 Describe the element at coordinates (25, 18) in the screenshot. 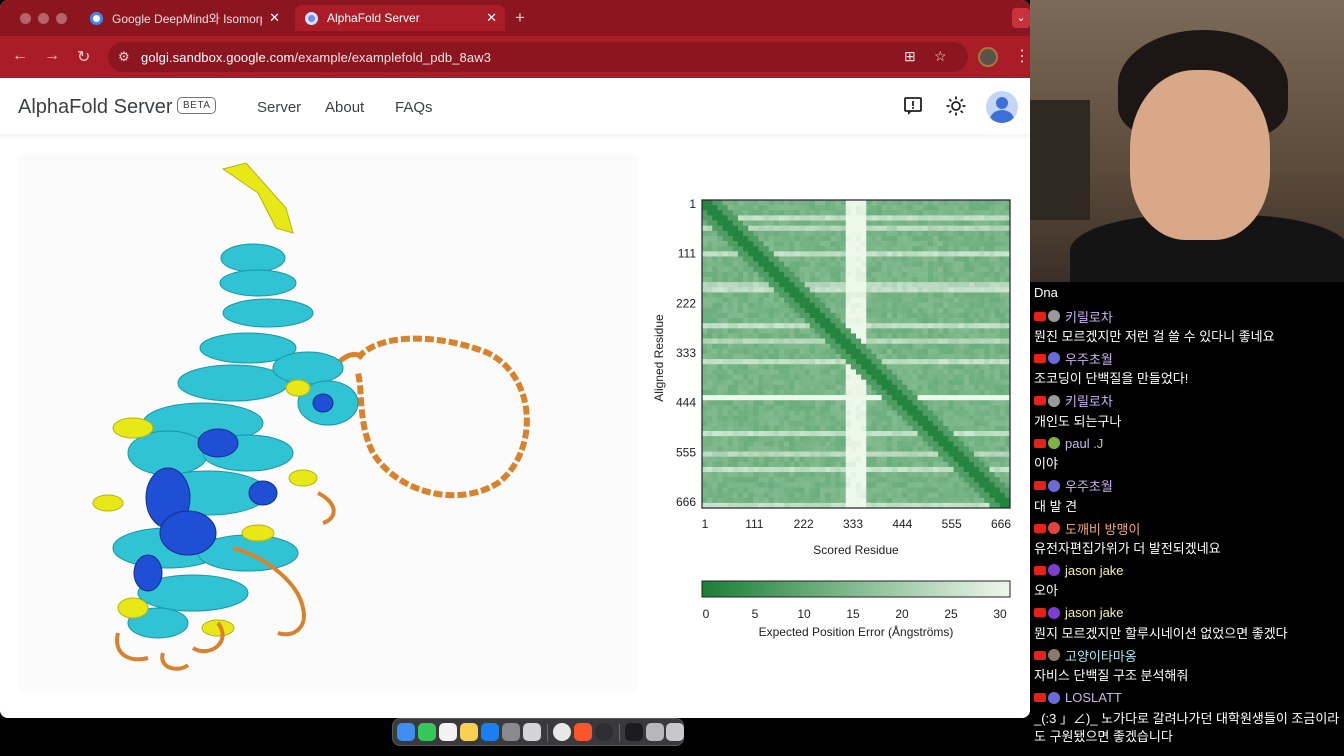

I see `window-close-control` at that location.